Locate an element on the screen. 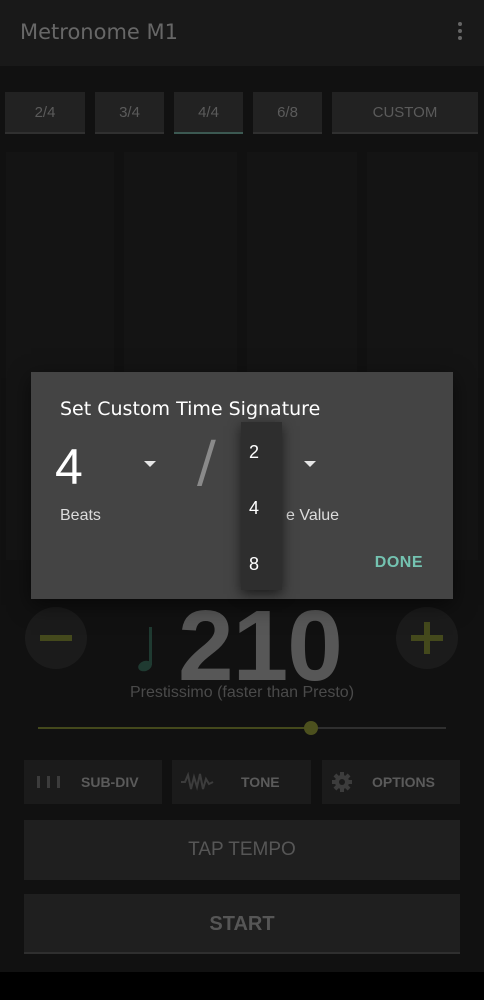  beats-label: Beats is located at coordinates (80, 515).